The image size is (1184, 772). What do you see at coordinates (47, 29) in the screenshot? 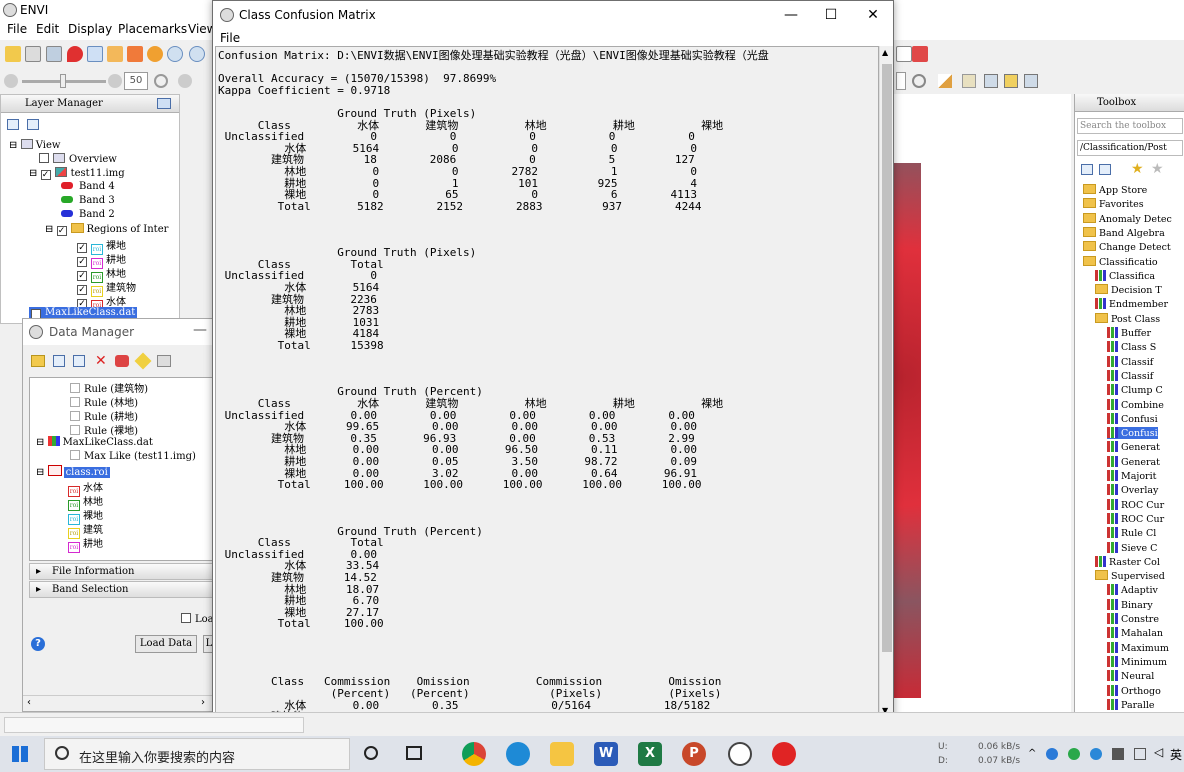
I see `menu-edit: Edit` at bounding box center [47, 29].